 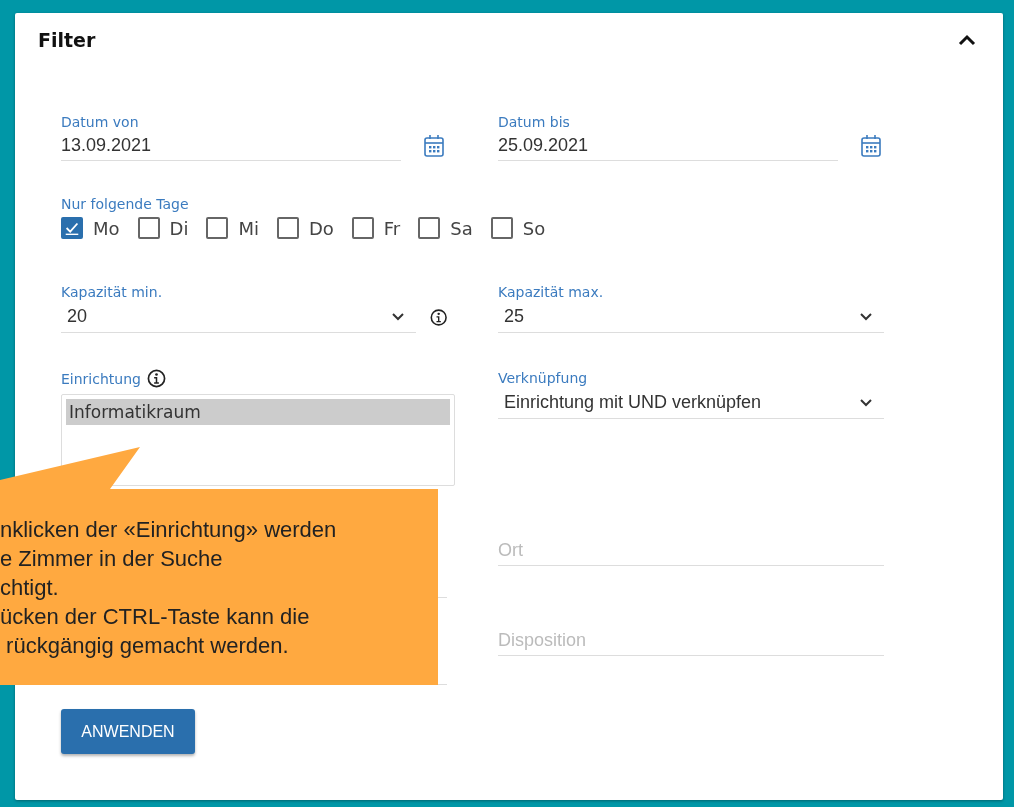 I want to click on apply-button: ANWENDEN, so click(x=128, y=731).